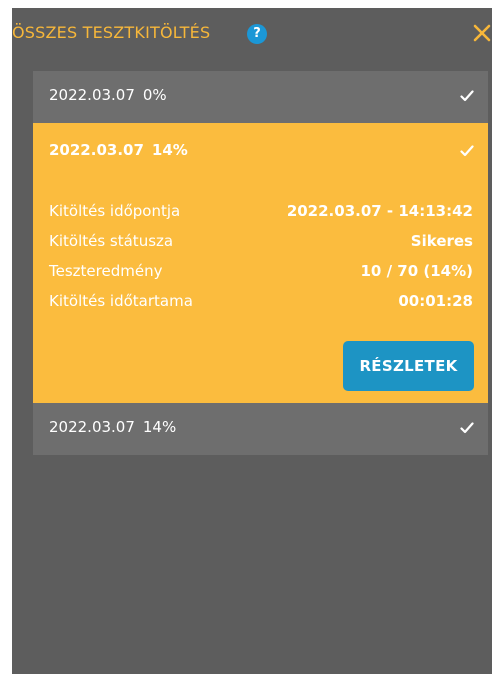  What do you see at coordinates (261, 247) in the screenshot?
I see `detail-status: Kitöltés státusza Sikeres` at bounding box center [261, 247].